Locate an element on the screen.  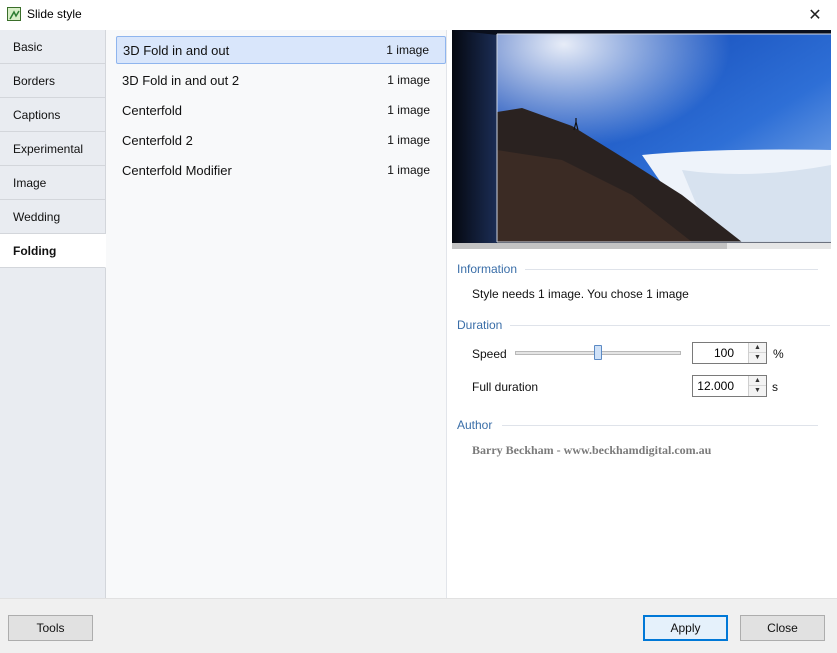
title-bar: Slide style ✕ is located at coordinates (418, 15).